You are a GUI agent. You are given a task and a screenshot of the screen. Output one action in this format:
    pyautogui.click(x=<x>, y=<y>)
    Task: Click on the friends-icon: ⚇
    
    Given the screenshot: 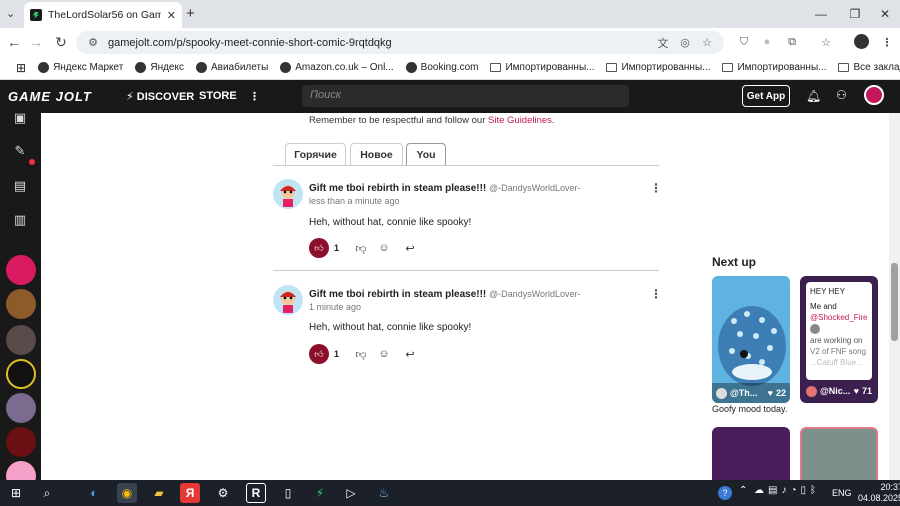 What is the action you would take?
    pyautogui.click(x=841, y=95)
    